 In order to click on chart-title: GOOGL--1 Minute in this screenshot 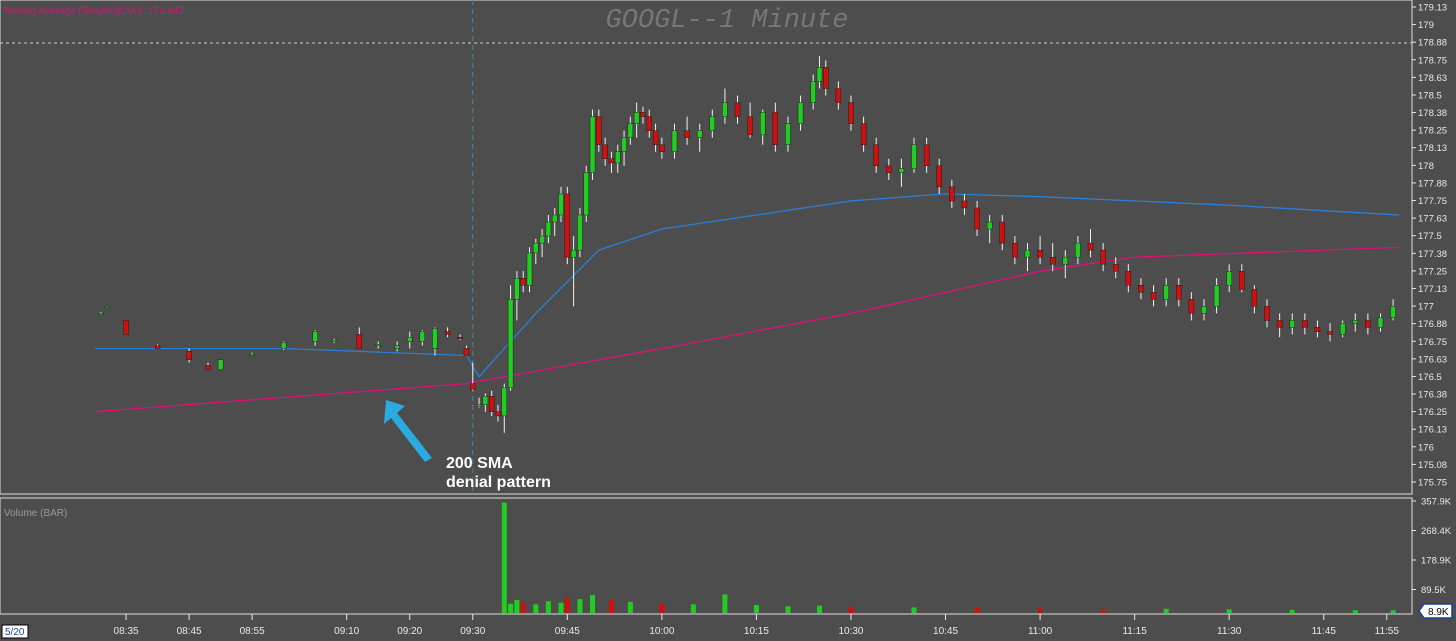, I will do `click(726, 21)`.